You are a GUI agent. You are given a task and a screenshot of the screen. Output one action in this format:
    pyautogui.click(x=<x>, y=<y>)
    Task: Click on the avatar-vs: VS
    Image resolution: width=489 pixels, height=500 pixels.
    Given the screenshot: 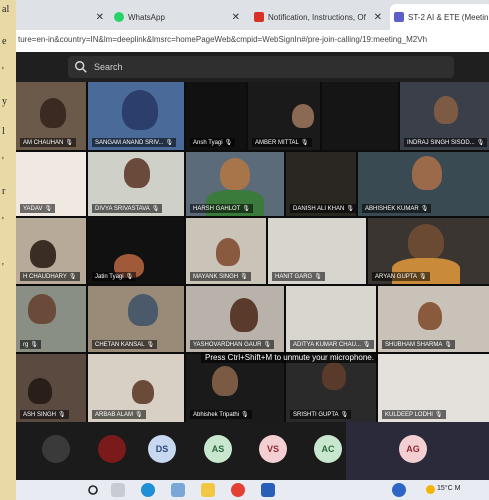 What is the action you would take?
    pyautogui.click(x=273, y=449)
    